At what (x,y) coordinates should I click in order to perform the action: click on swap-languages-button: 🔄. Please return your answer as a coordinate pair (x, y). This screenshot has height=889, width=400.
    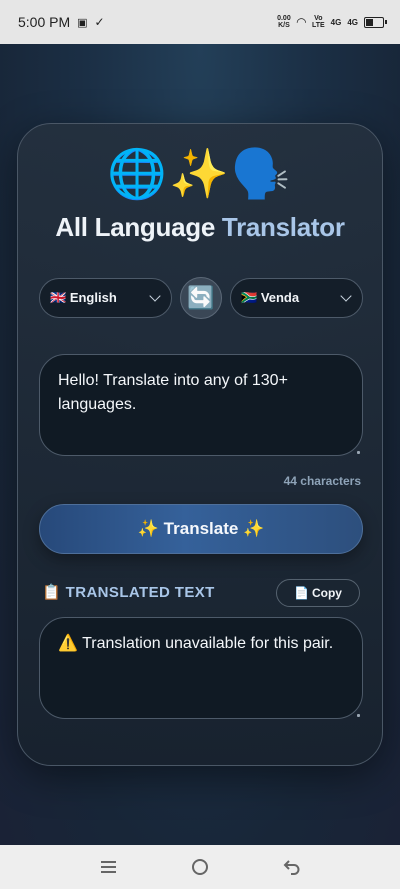
    Looking at the image, I should click on (201, 298).